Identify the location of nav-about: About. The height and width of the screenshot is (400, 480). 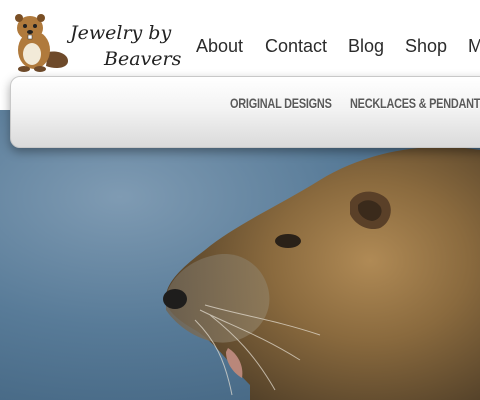
(219, 46).